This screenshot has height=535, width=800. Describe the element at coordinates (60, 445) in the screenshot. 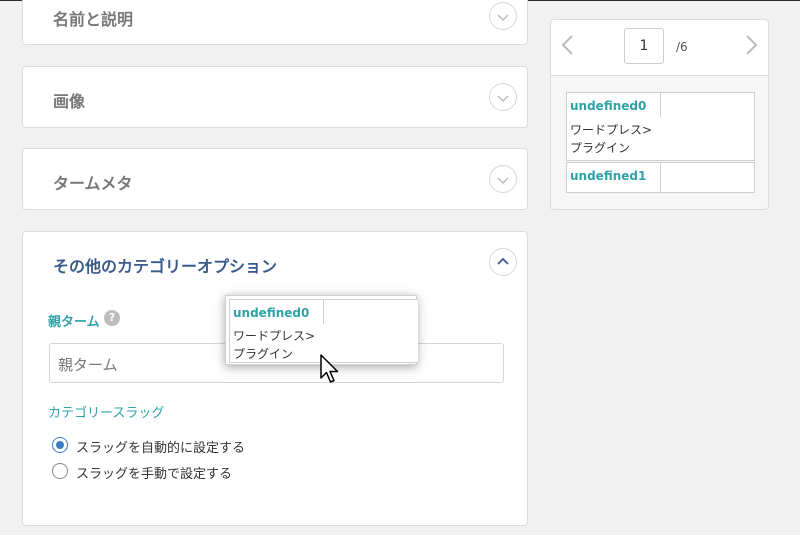

I see `slug-auto-radio` at that location.